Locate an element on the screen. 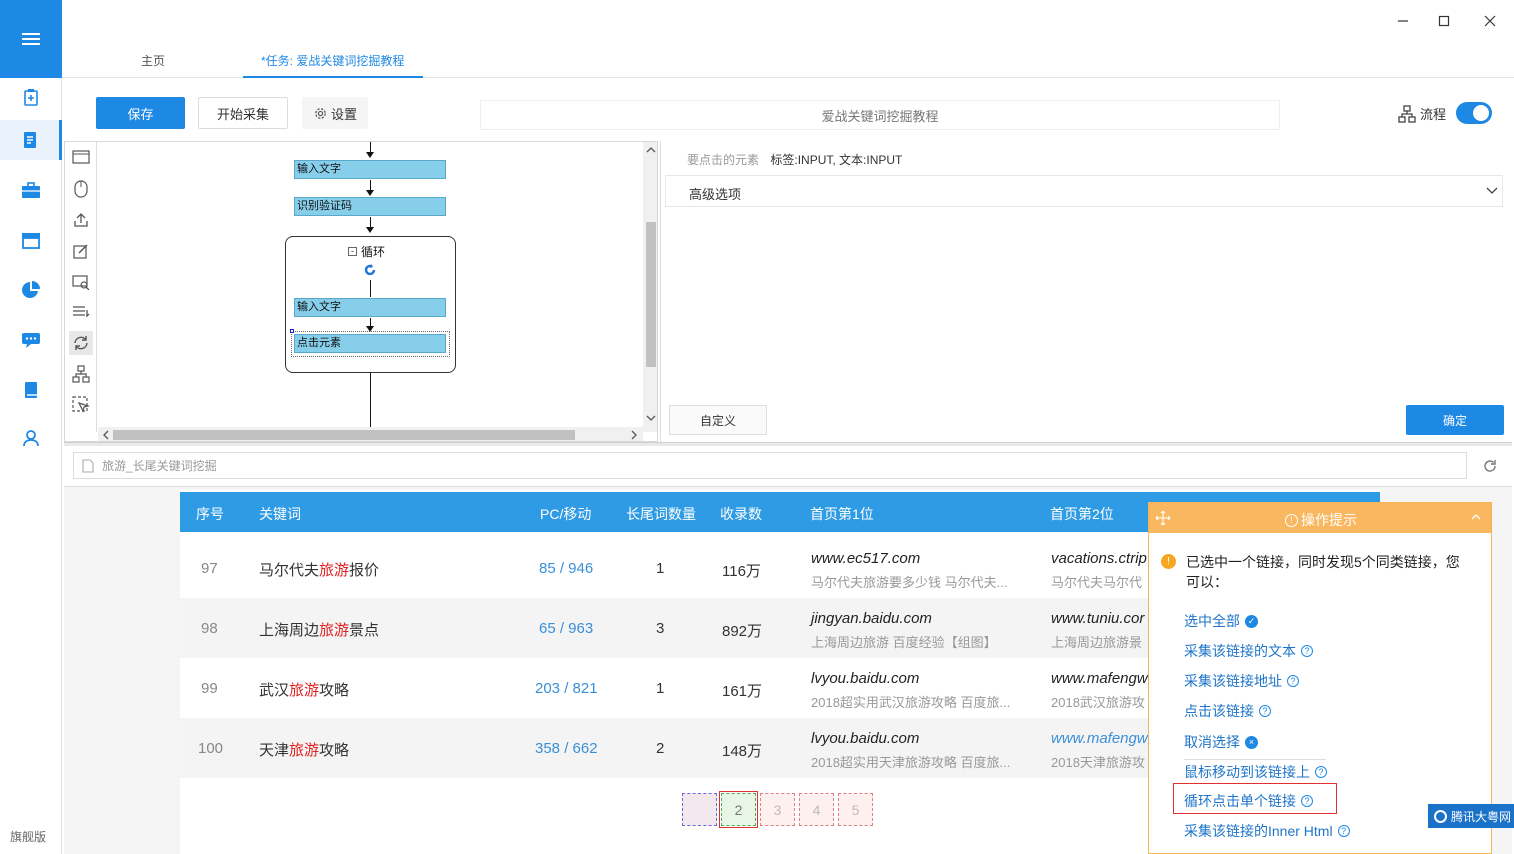 Image resolution: width=1514 pixels, height=854 pixels. row-keyword: 天津旅游攻略 is located at coordinates (304, 749).